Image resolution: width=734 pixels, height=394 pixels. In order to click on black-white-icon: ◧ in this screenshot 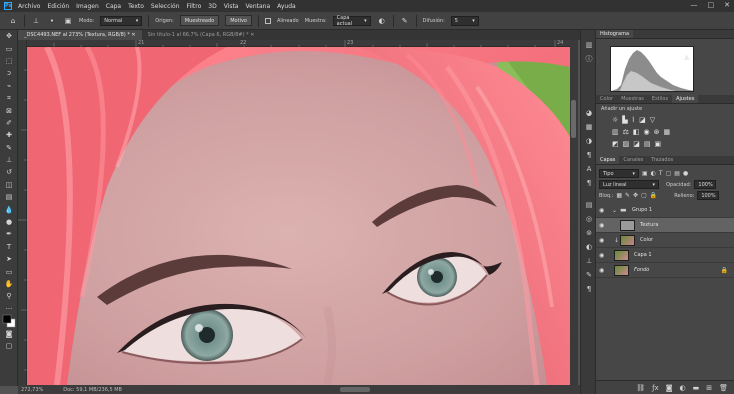, I will do `click(636, 132)`.